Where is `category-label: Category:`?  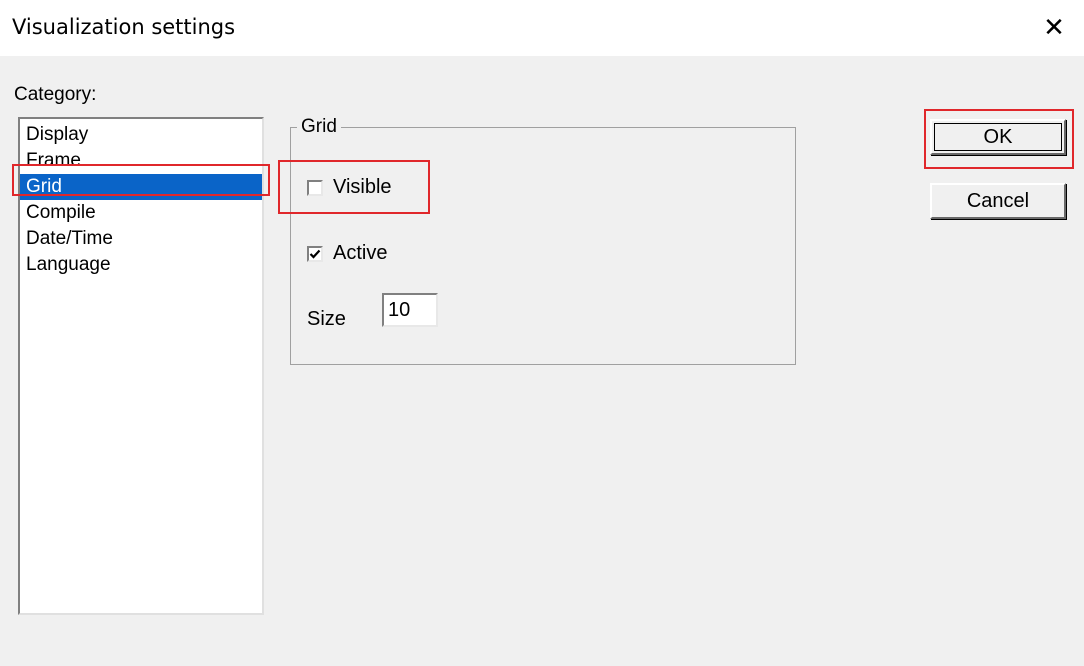 category-label: Category: is located at coordinates (55, 94).